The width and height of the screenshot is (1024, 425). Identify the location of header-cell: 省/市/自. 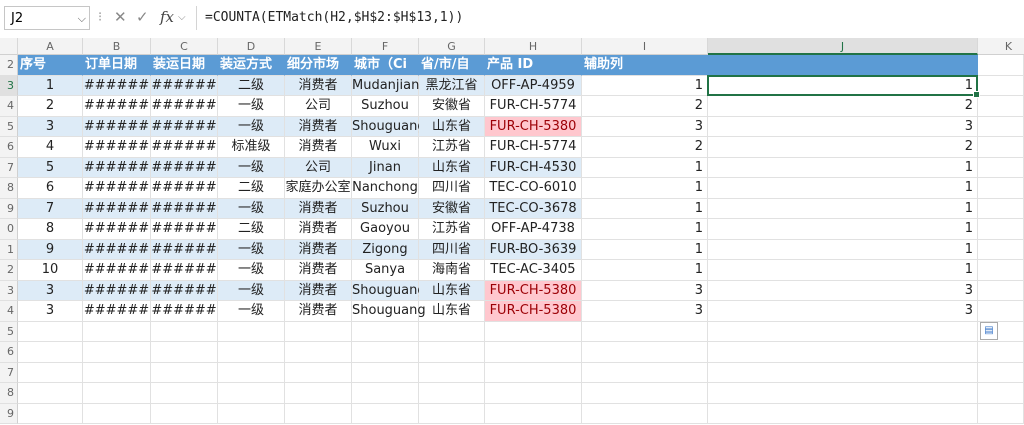
(452, 65).